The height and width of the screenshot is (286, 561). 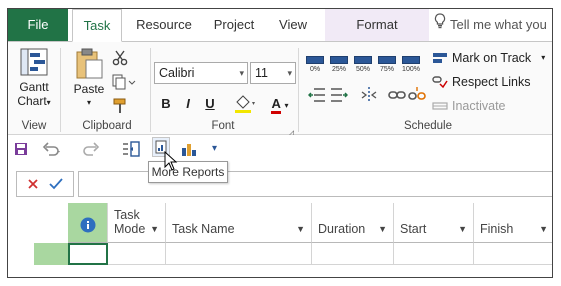 I want to click on lightbulb-icon, so click(x=440, y=25).